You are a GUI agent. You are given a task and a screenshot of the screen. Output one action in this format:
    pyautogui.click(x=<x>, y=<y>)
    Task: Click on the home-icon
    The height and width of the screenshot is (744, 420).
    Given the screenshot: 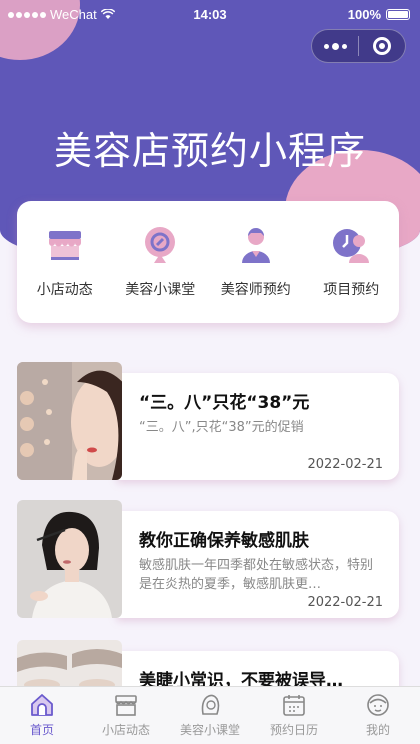 What is the action you would take?
    pyautogui.click(x=42, y=705)
    